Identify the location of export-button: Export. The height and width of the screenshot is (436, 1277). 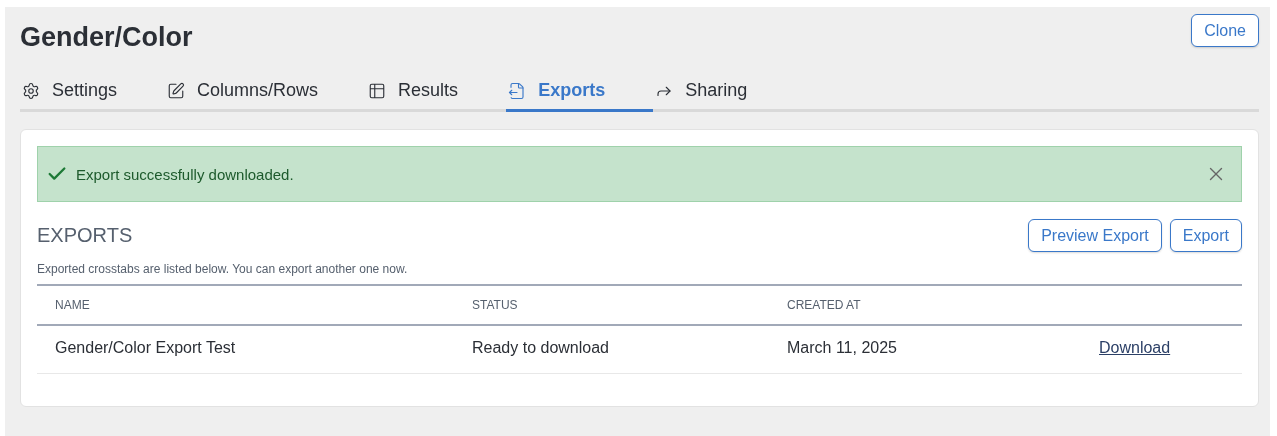
(1205, 235).